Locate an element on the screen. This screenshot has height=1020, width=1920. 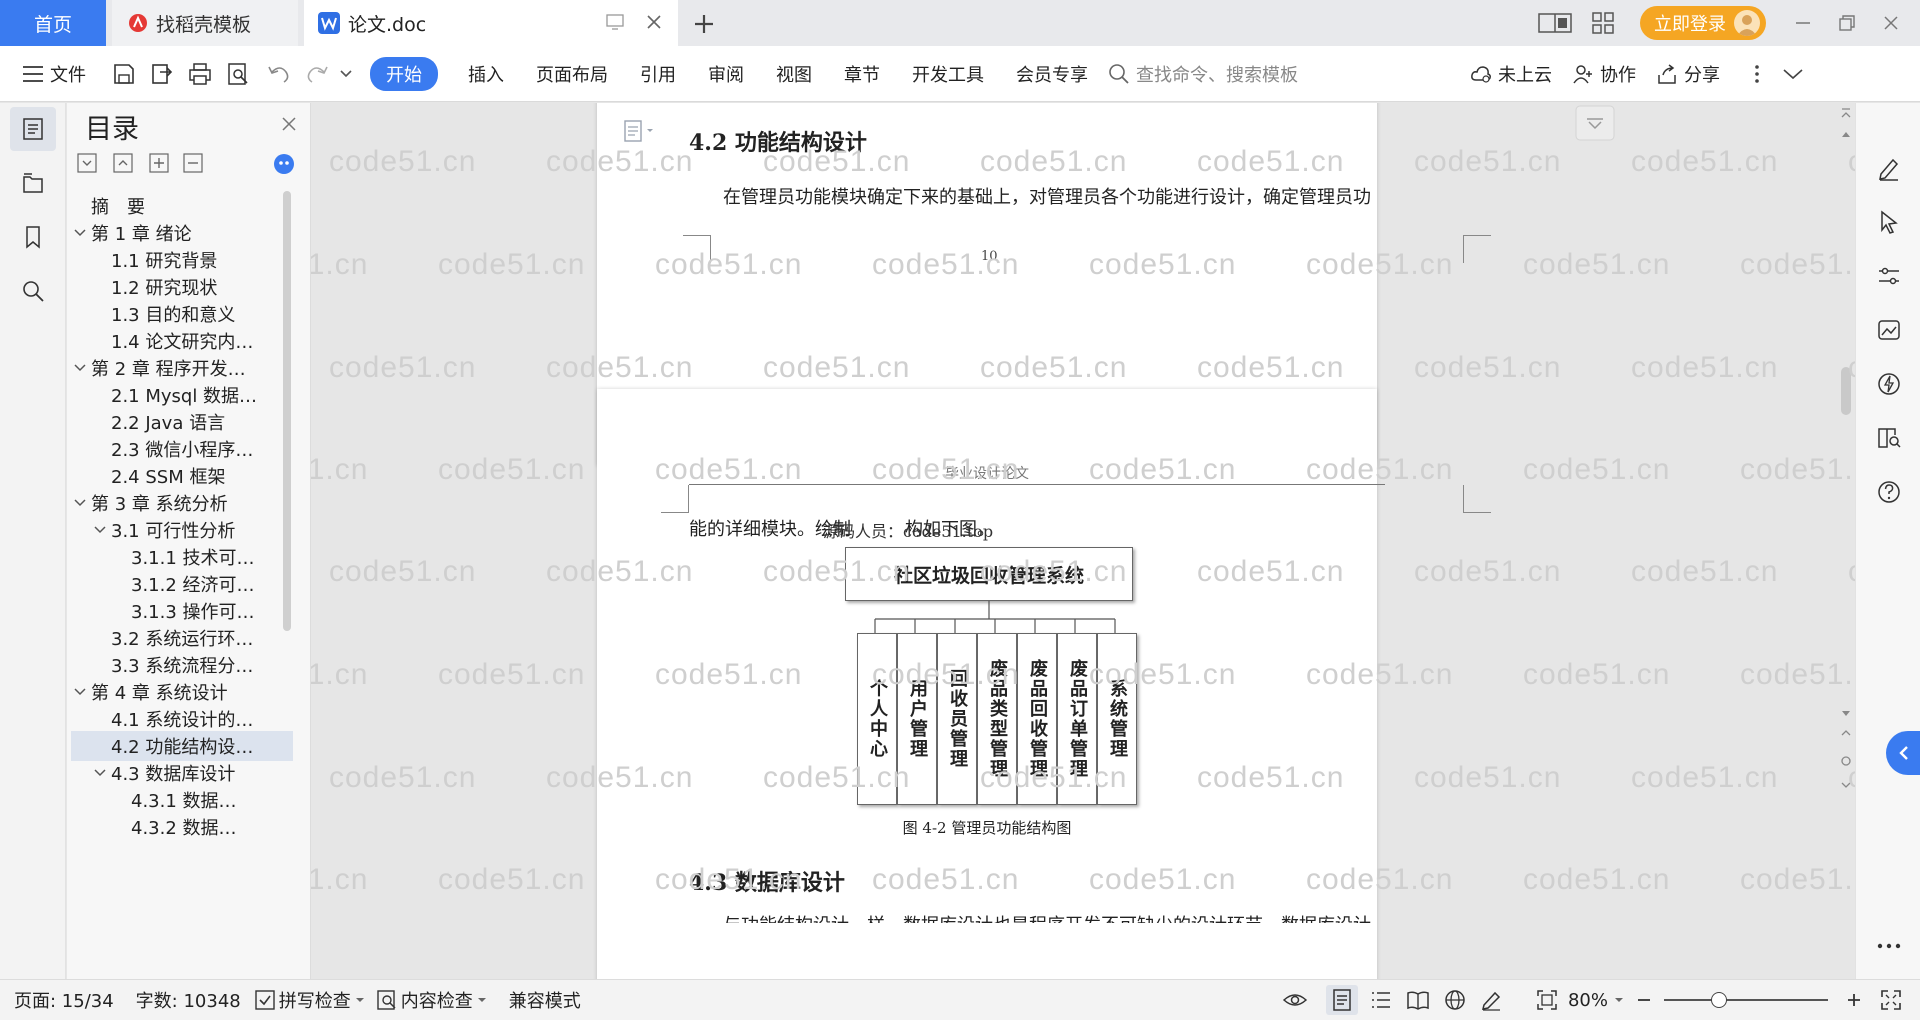
cursor-select-icon is located at coordinates (1889, 222).